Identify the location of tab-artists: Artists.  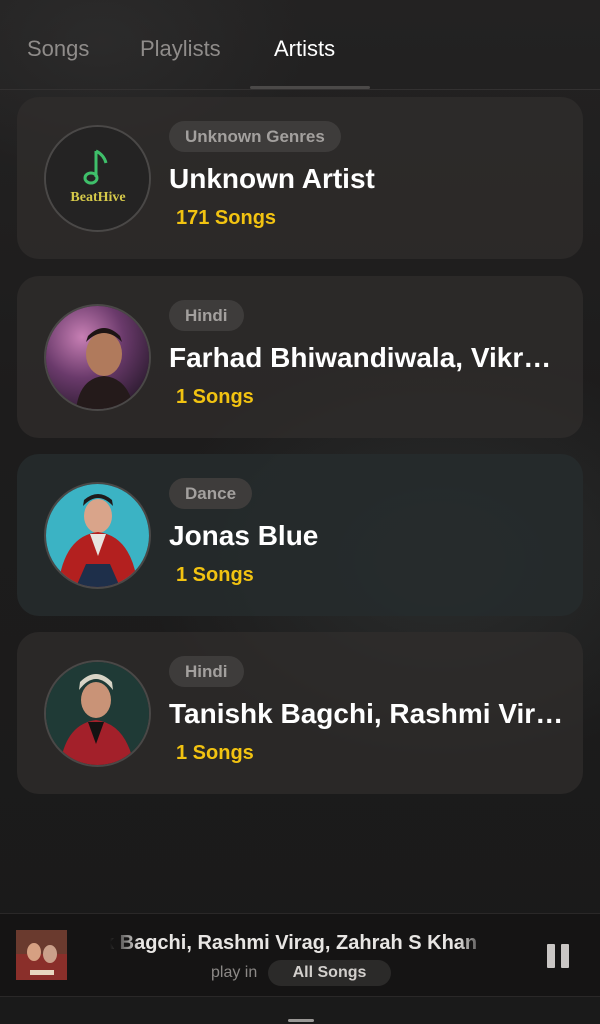
(304, 49).